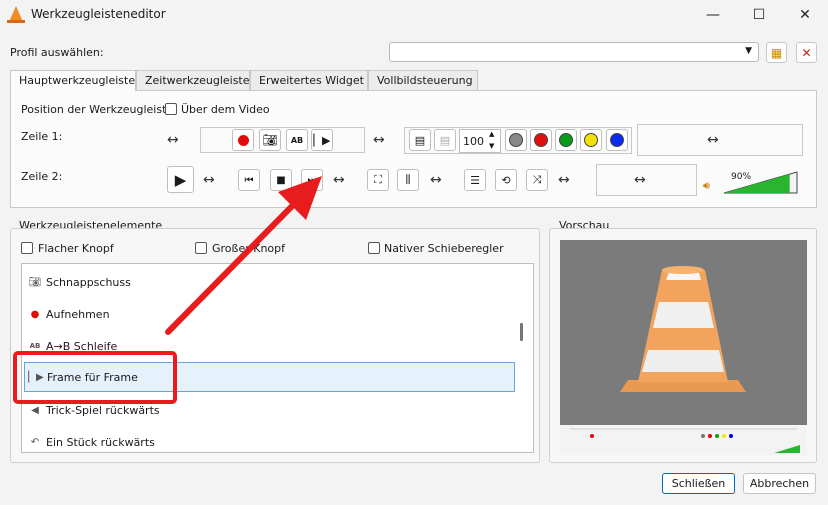  Describe the element at coordinates (566, 140) in the screenshot. I see `green-color-button` at that location.